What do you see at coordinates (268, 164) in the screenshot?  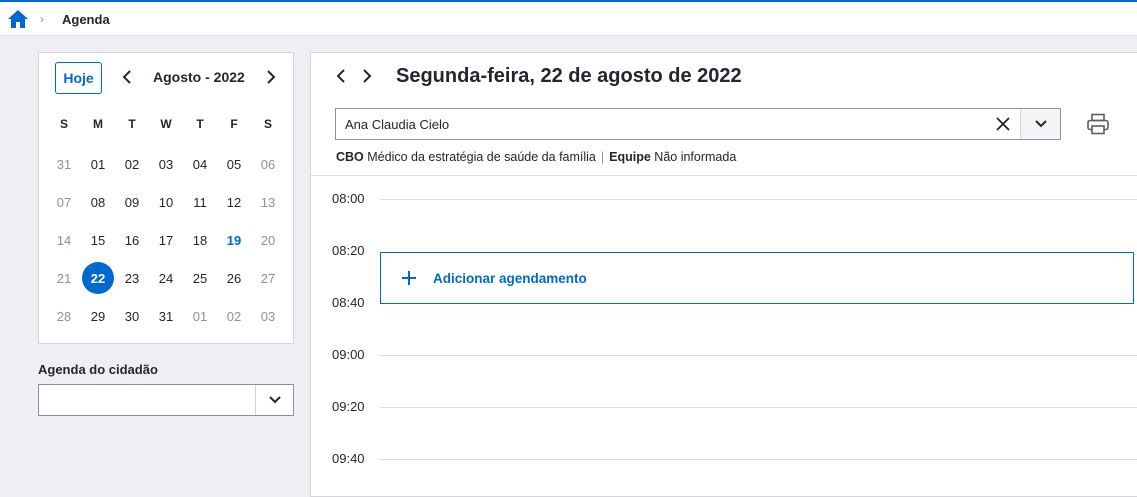 I see `calendar-day: 06` at bounding box center [268, 164].